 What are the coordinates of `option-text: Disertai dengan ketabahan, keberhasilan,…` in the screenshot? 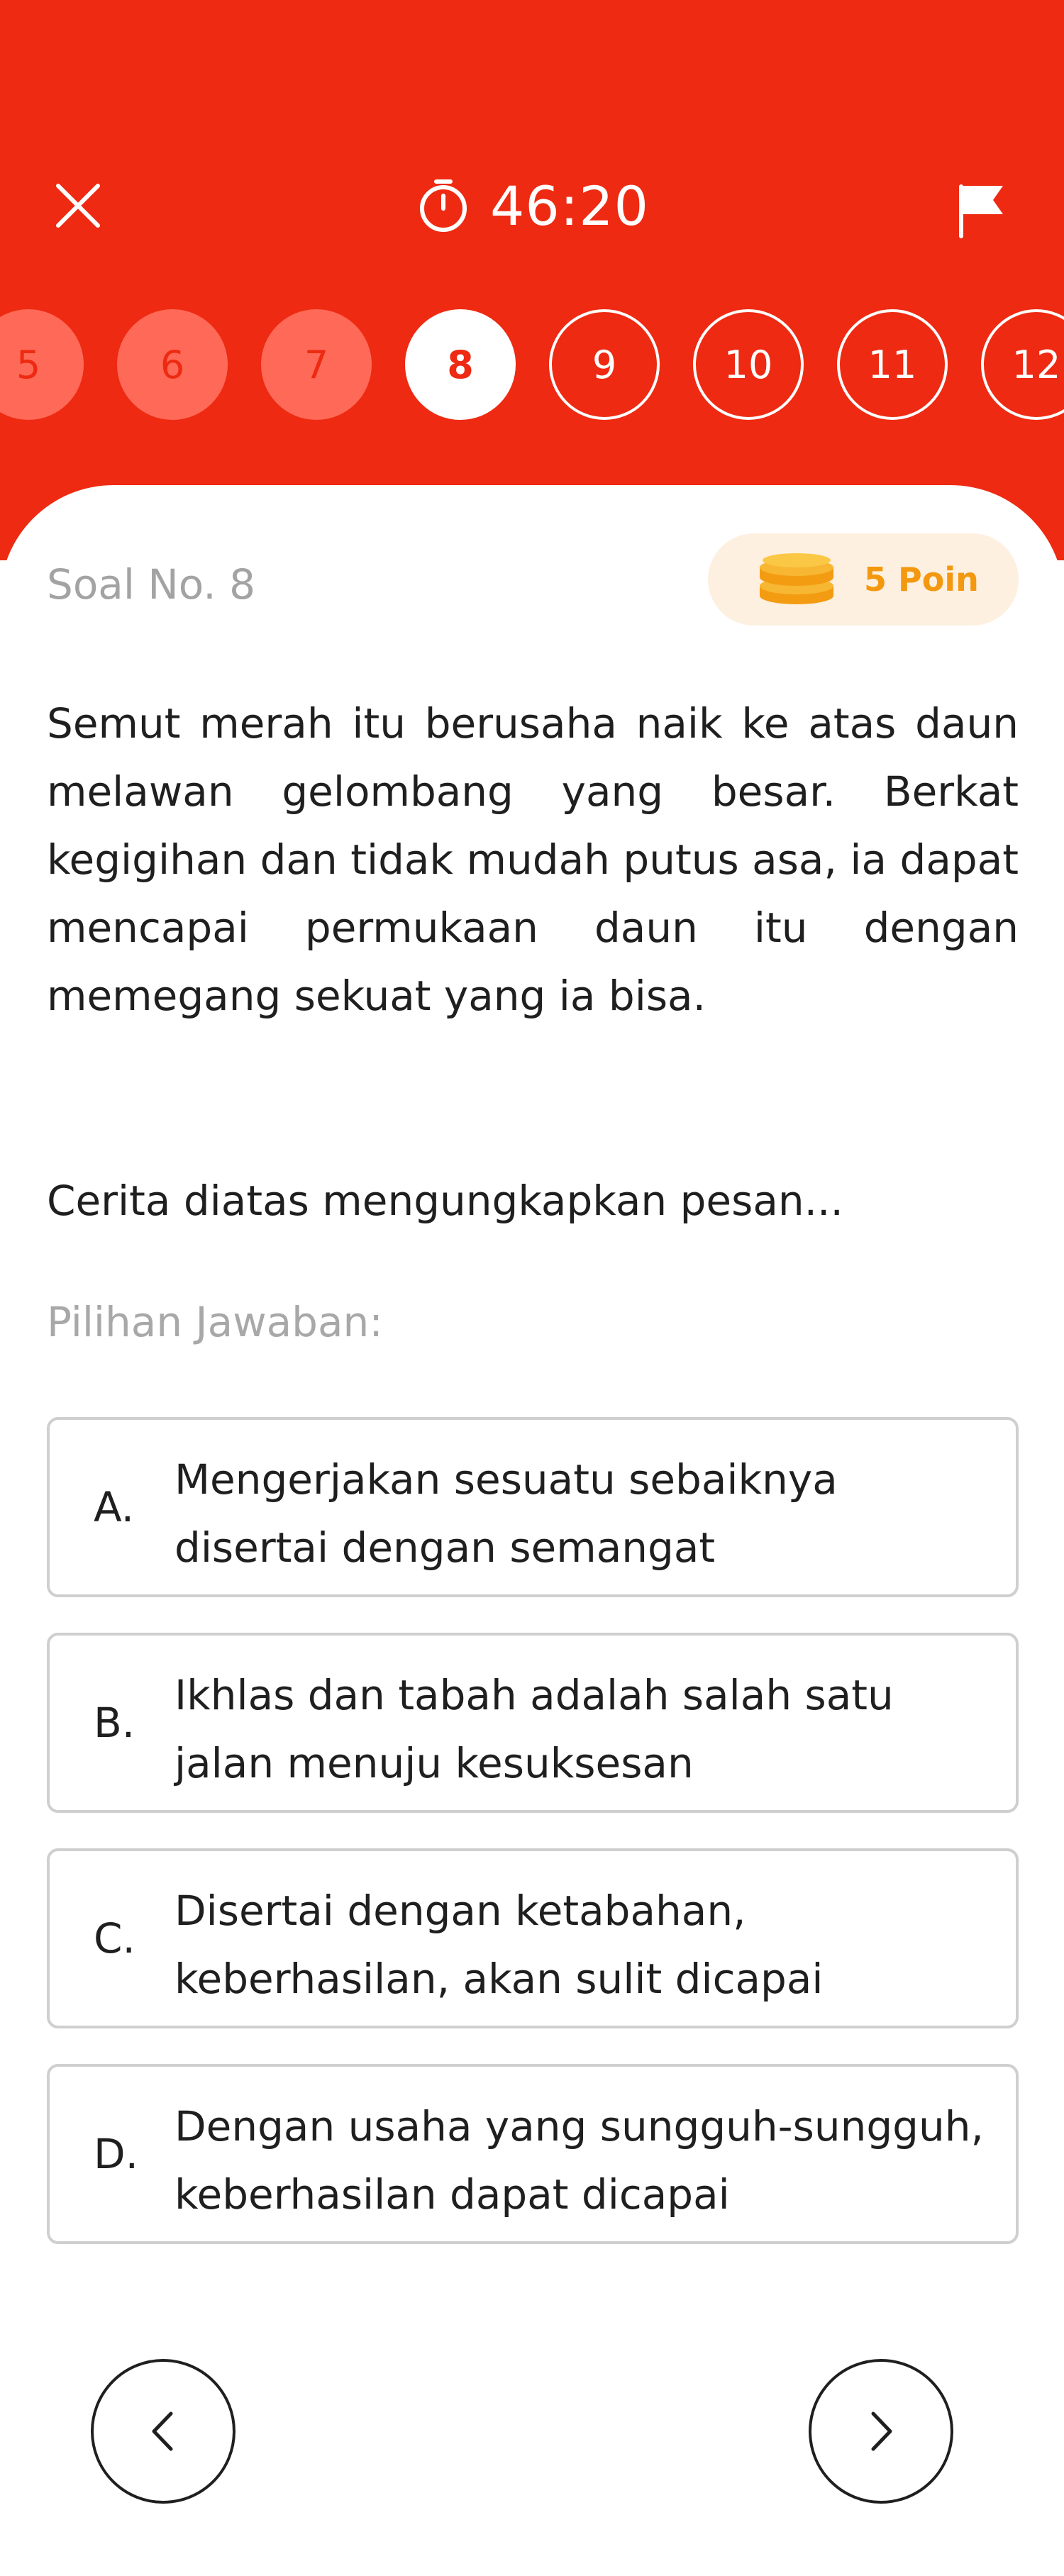 It's located at (499, 1945).